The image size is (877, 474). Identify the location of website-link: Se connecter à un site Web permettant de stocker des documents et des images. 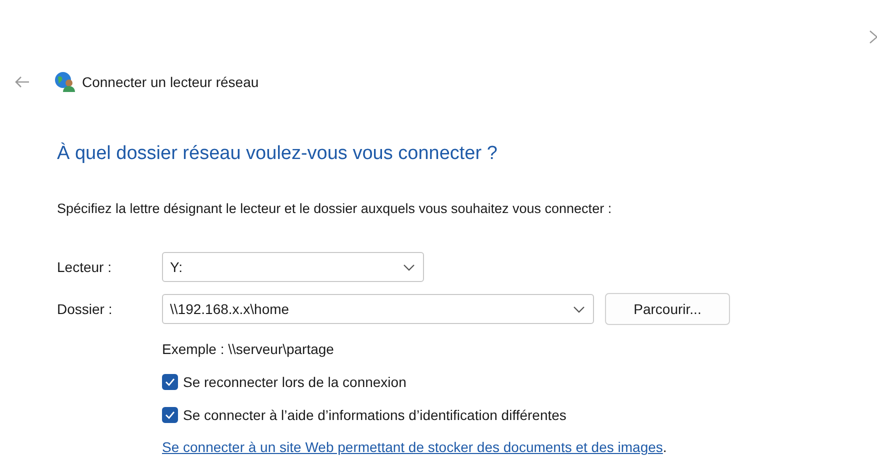
(412, 447).